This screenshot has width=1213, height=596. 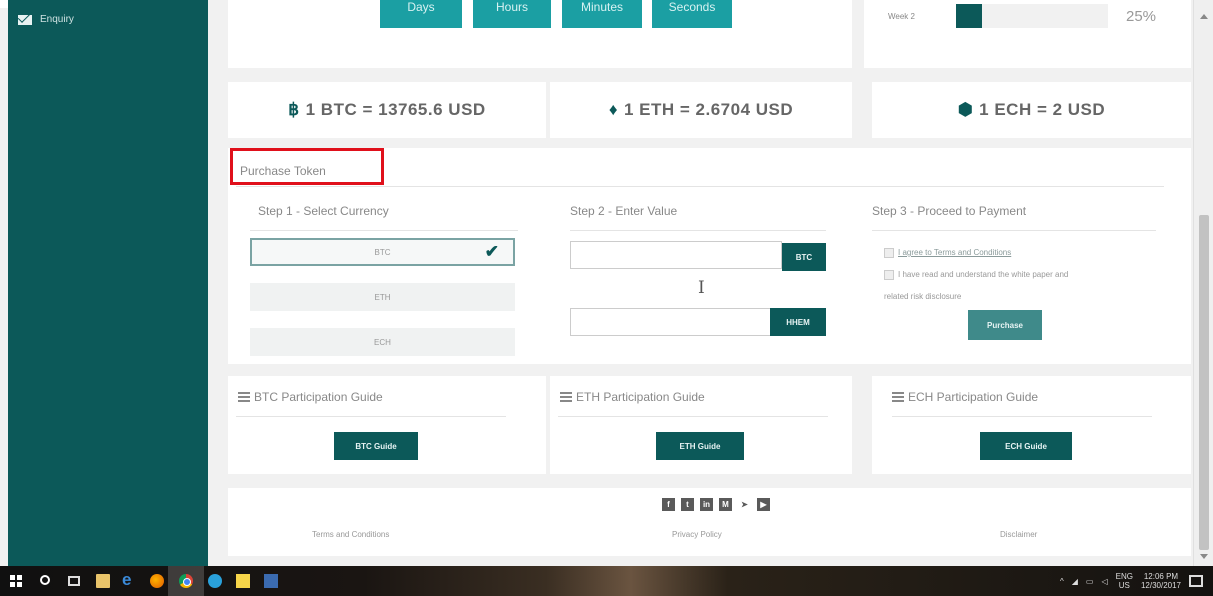 What do you see at coordinates (692, 7) in the screenshot?
I see `countdown-seconds-label: Seconds` at bounding box center [692, 7].